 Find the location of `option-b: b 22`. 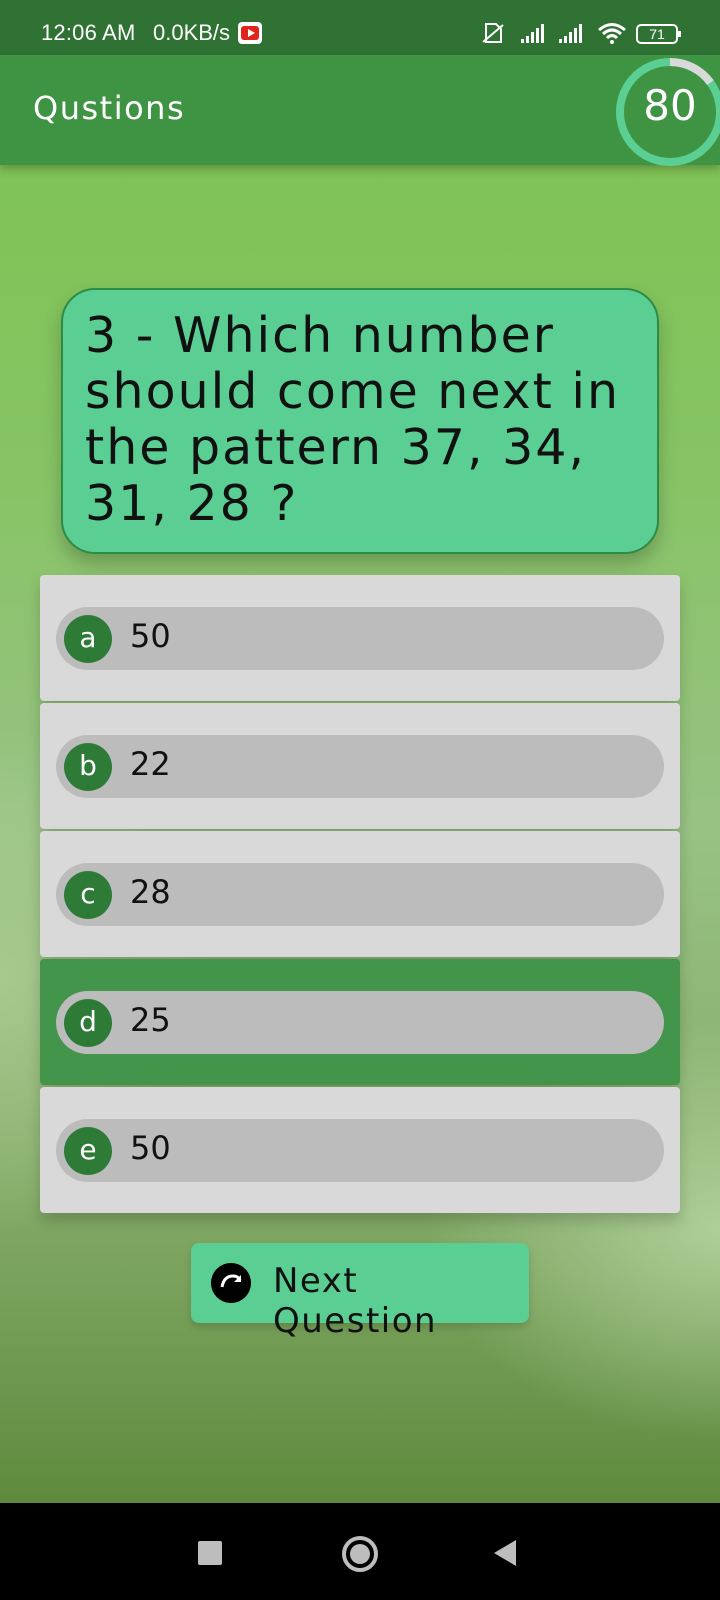

option-b: b 22 is located at coordinates (360, 766).